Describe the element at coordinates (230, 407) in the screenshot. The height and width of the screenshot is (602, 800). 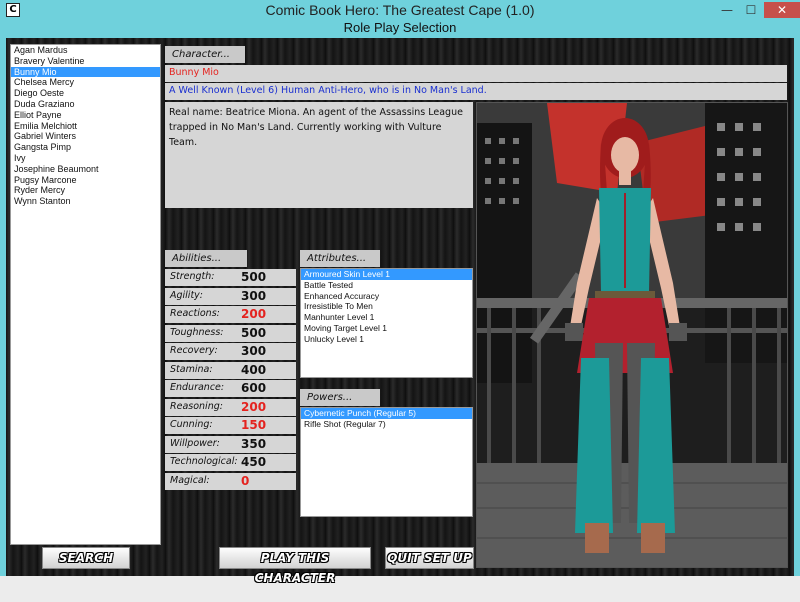
I see `ability-row: Reasoning: 200` at that location.